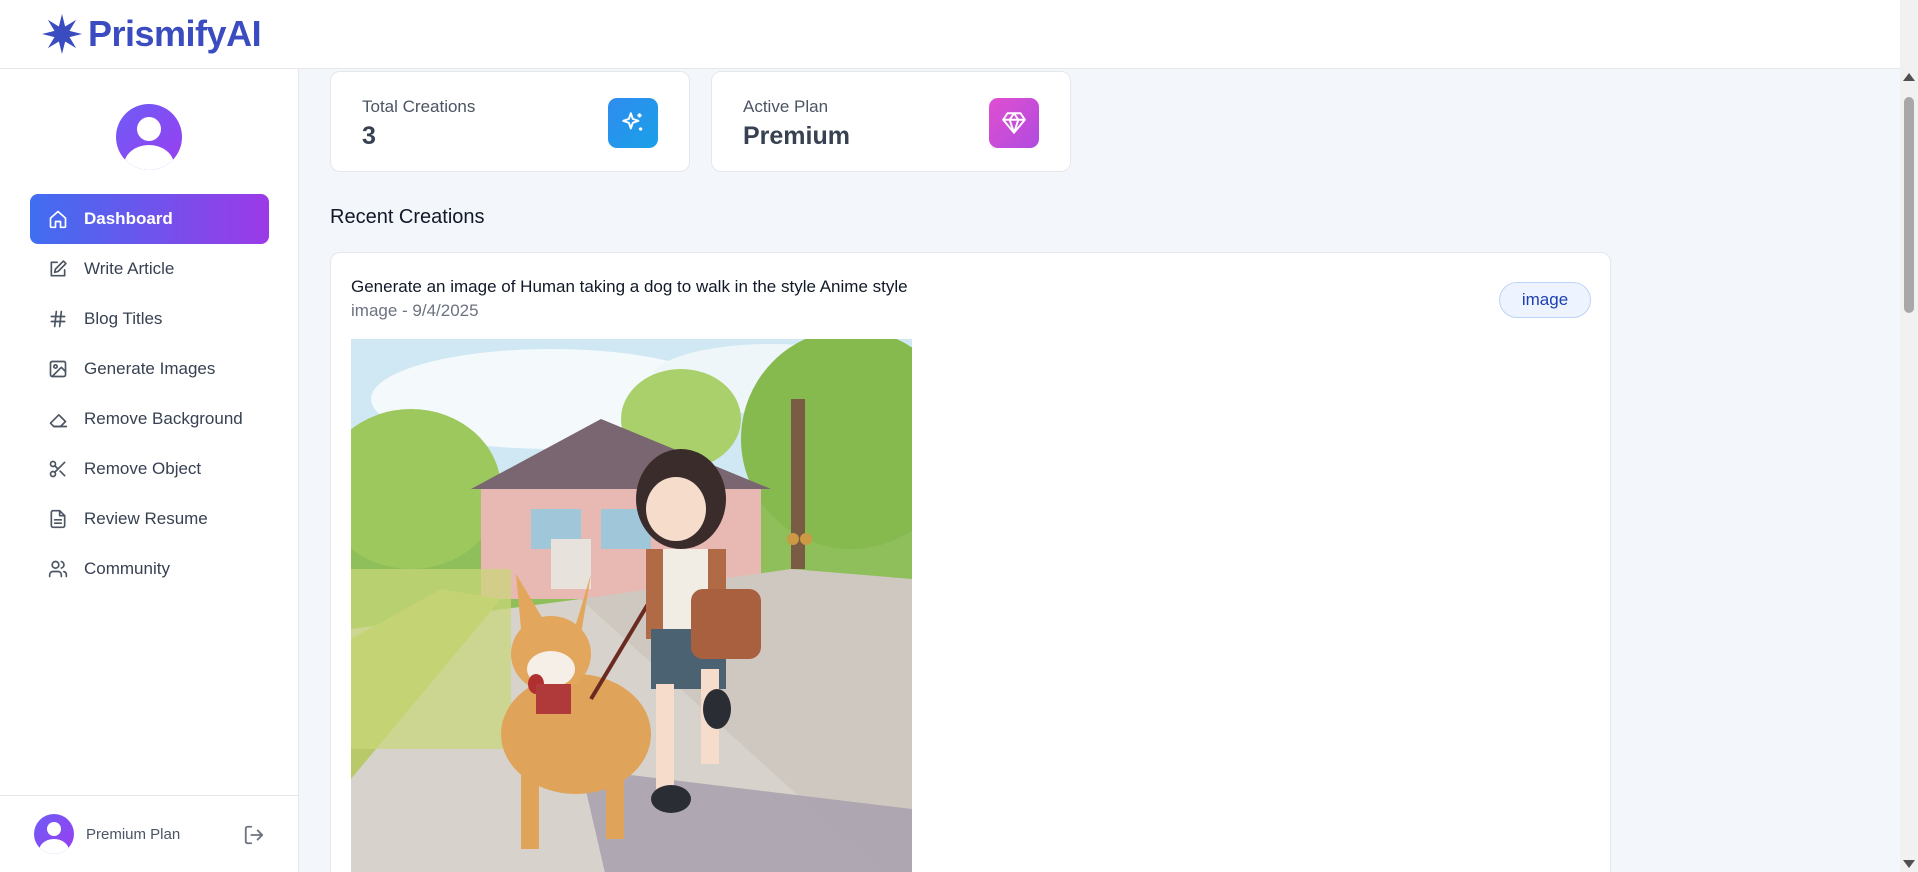  I want to click on sidebar-item-community: Community, so click(149, 569).